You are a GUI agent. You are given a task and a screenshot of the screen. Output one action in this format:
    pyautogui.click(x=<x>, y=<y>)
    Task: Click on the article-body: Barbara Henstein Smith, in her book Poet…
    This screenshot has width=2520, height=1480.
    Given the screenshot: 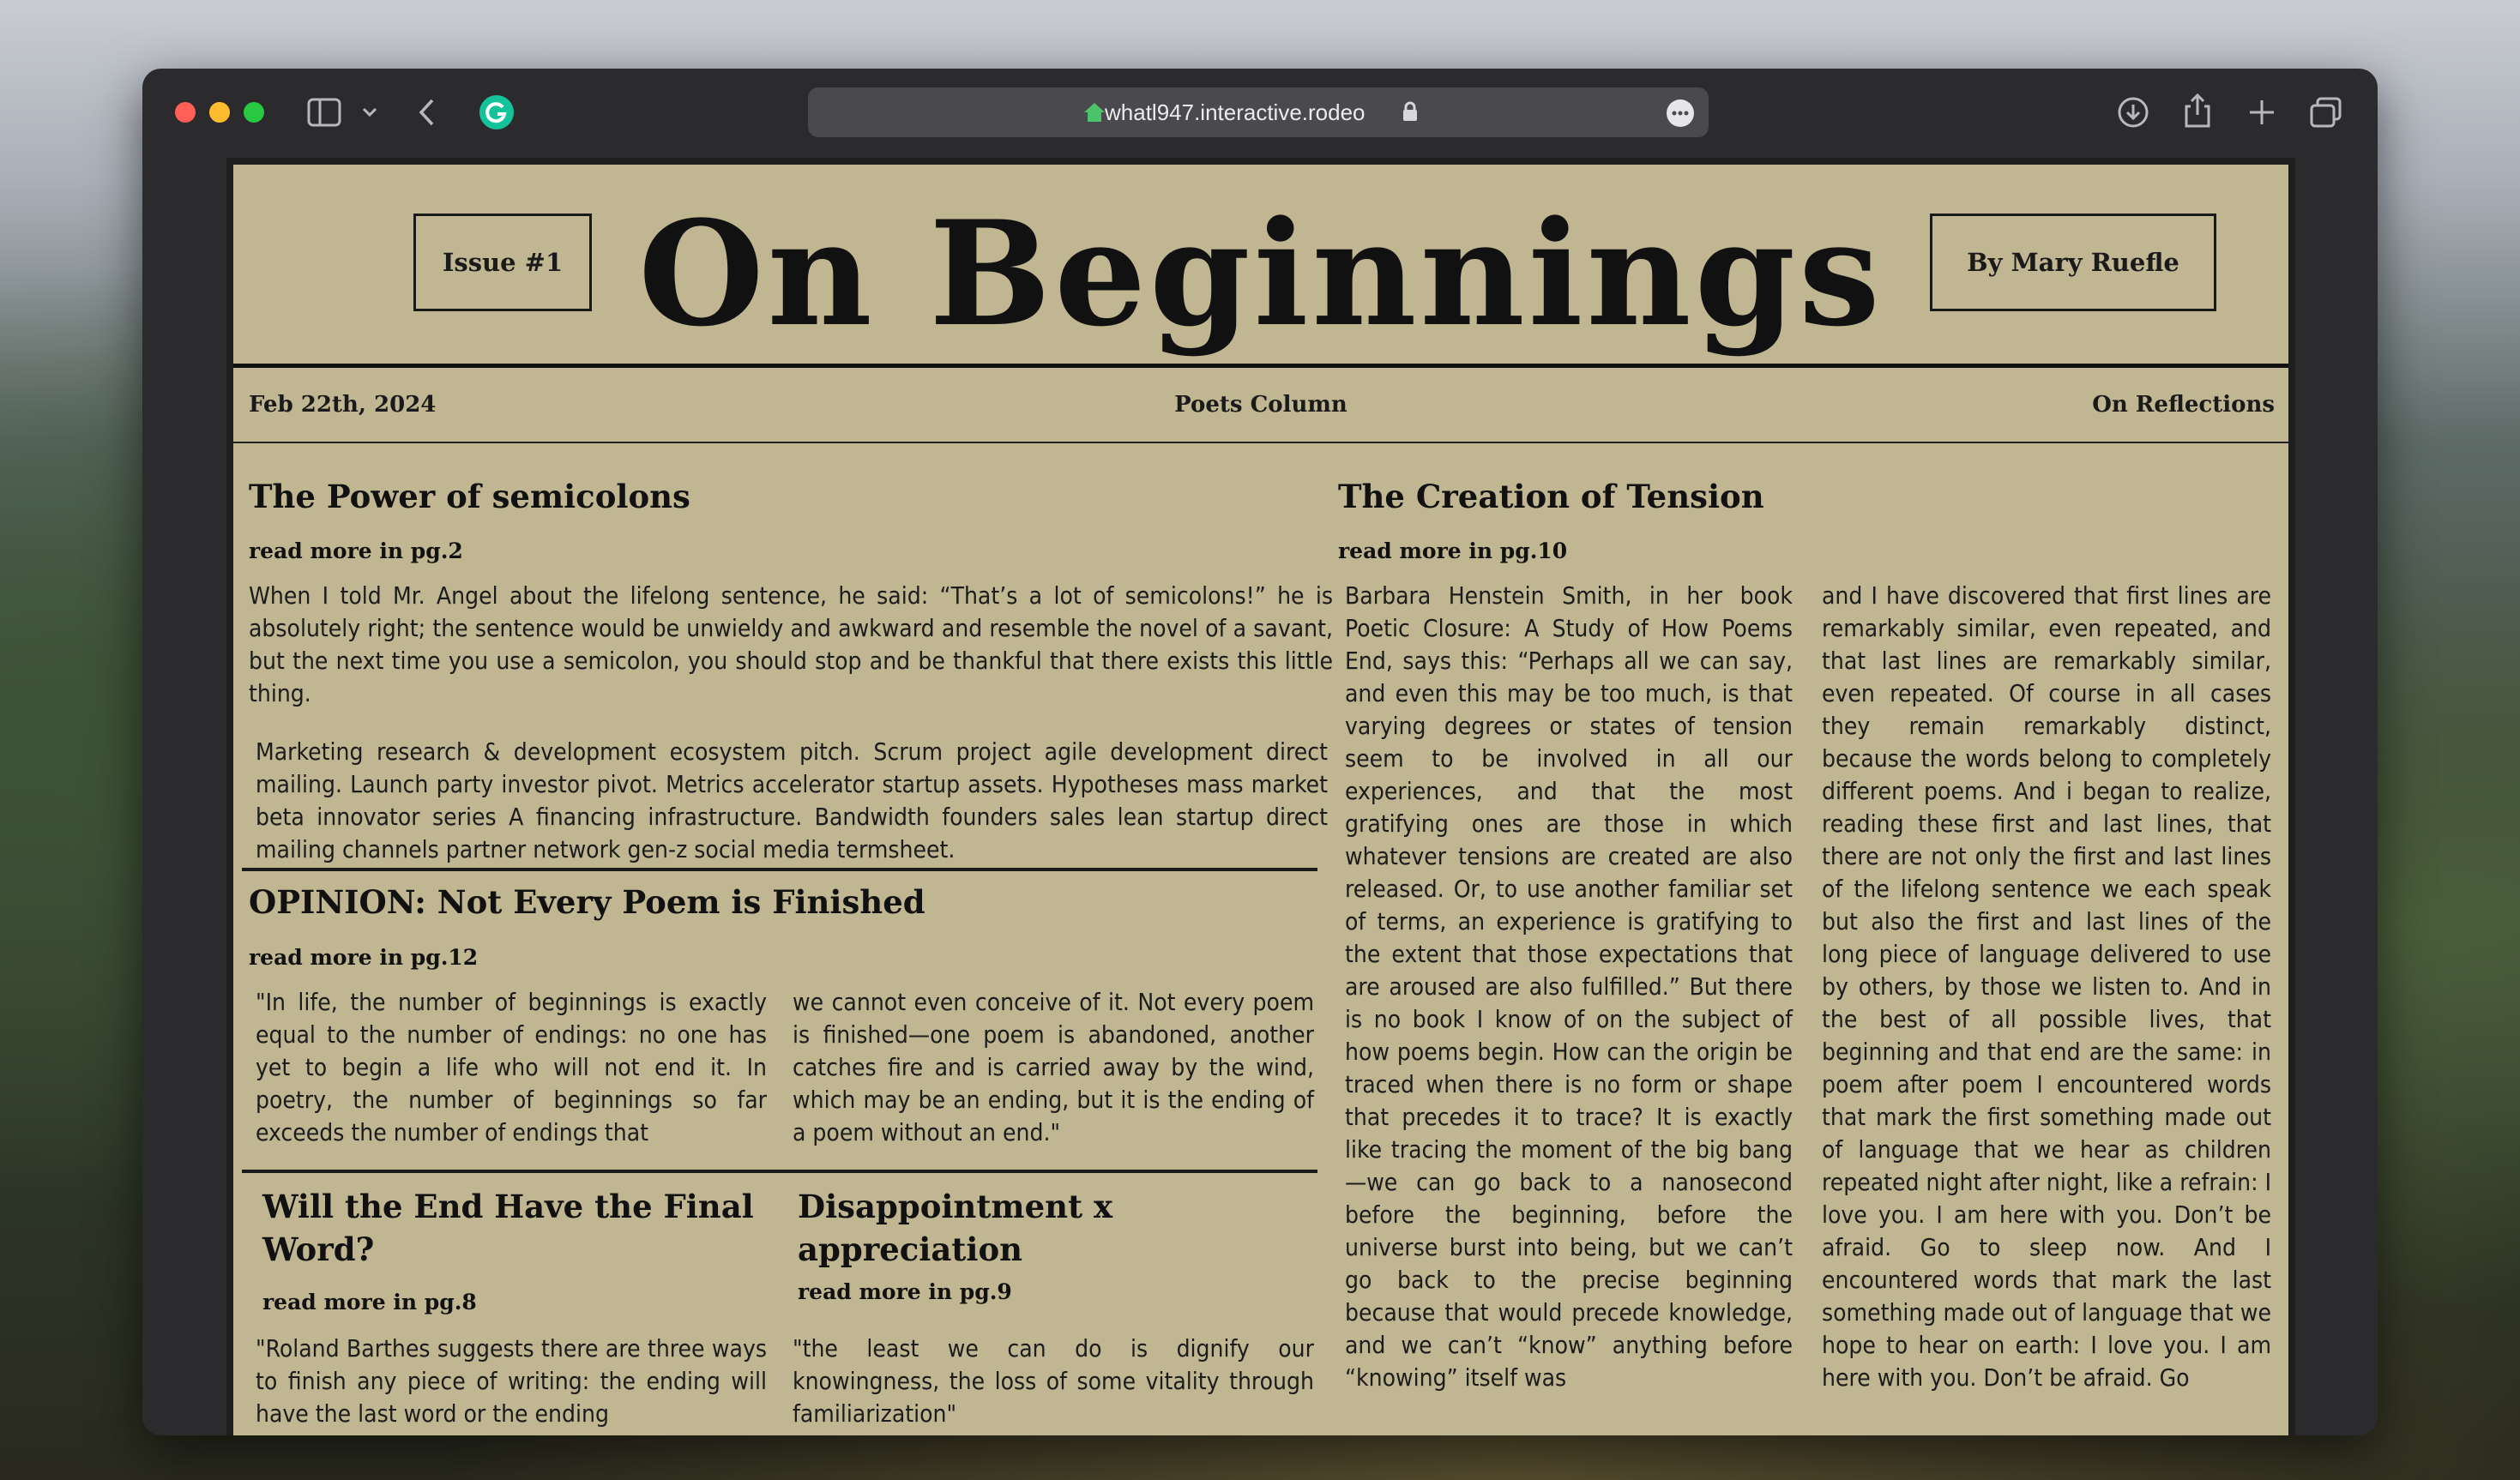 What is the action you would take?
    pyautogui.click(x=1569, y=986)
    